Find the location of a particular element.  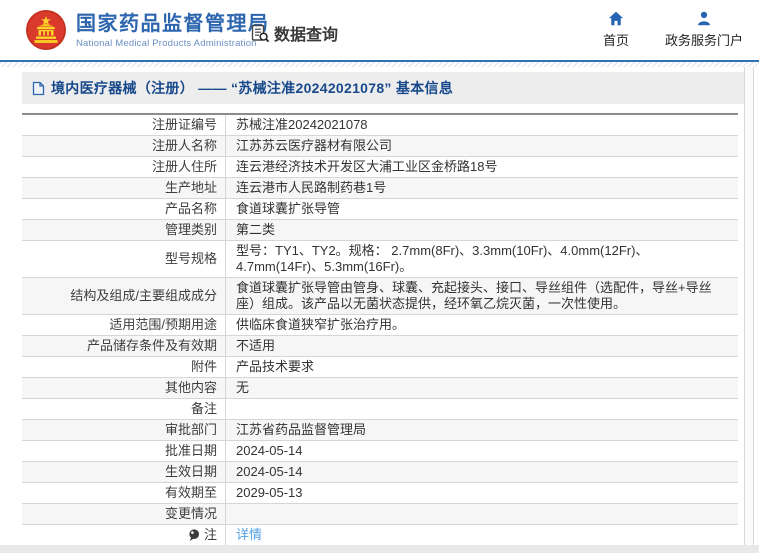

row-value-text: 2029-05-13 is located at coordinates (269, 492).